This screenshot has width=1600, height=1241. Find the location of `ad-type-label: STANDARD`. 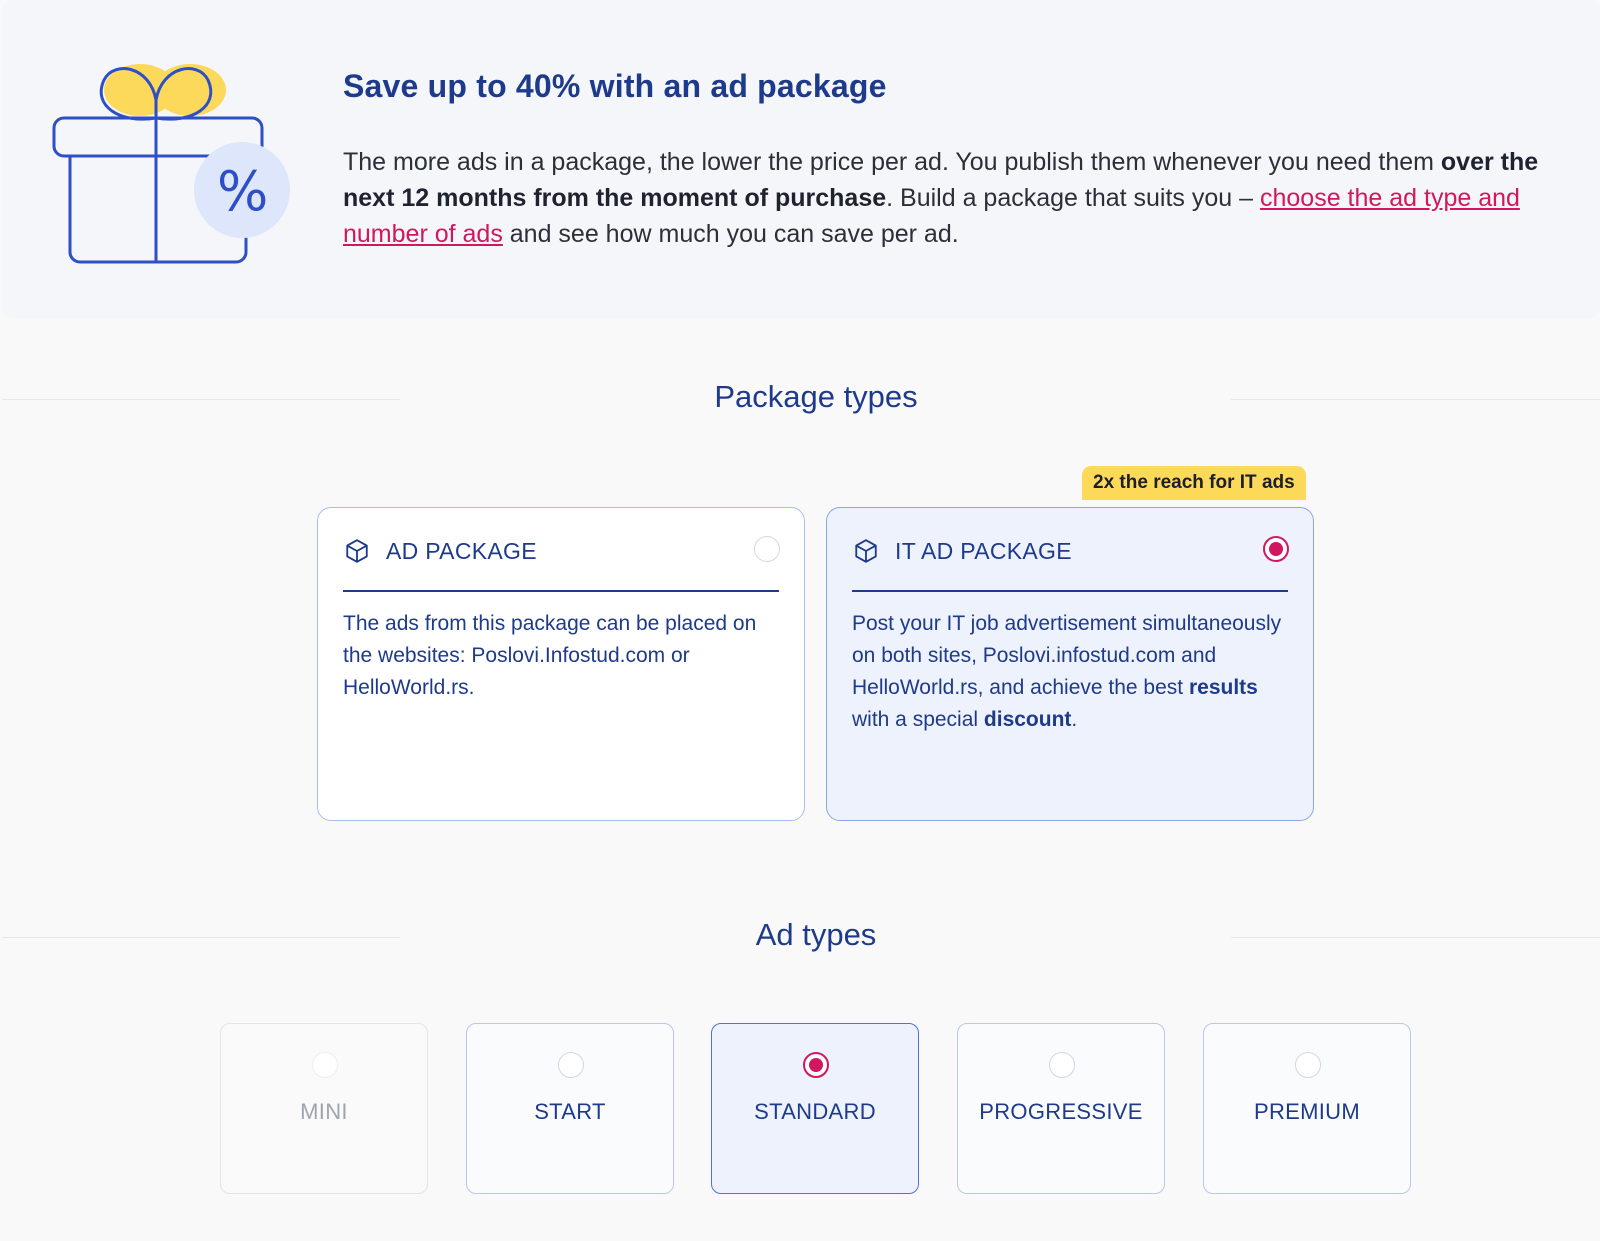

ad-type-label: STANDARD is located at coordinates (815, 1111).